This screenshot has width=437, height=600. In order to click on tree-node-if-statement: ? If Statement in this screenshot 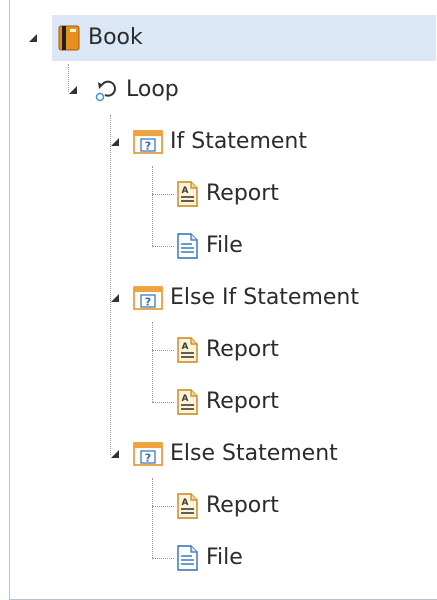, I will do `click(219, 142)`.